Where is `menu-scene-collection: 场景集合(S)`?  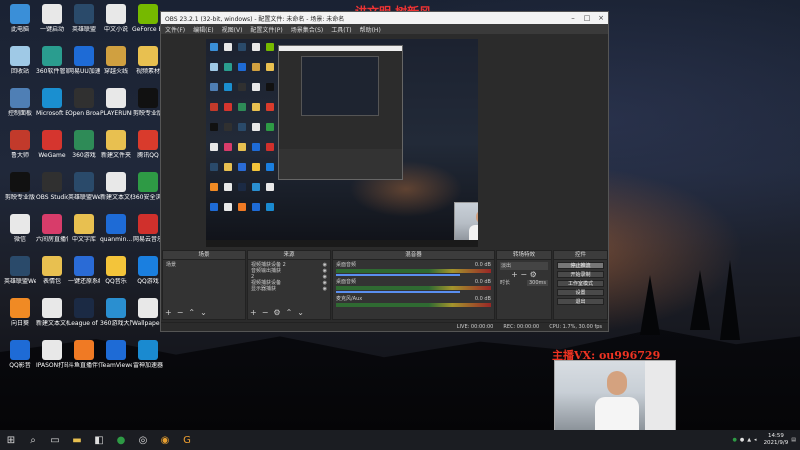 menu-scene-collection: 场景集合(S) is located at coordinates (307, 29).